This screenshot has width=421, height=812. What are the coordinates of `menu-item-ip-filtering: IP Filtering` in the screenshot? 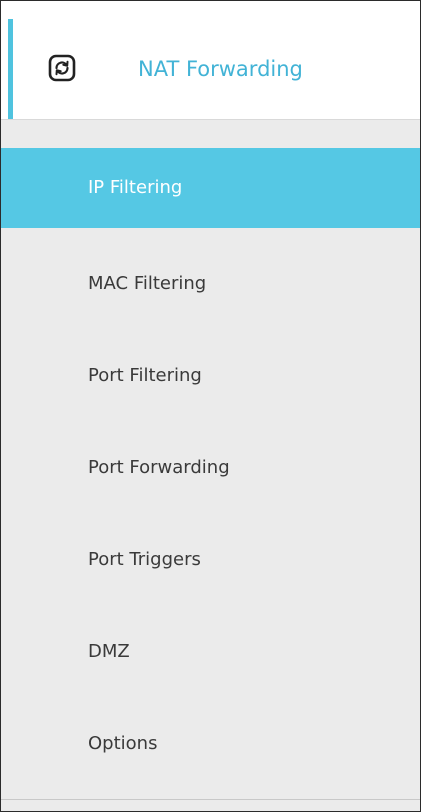 It's located at (210, 188).